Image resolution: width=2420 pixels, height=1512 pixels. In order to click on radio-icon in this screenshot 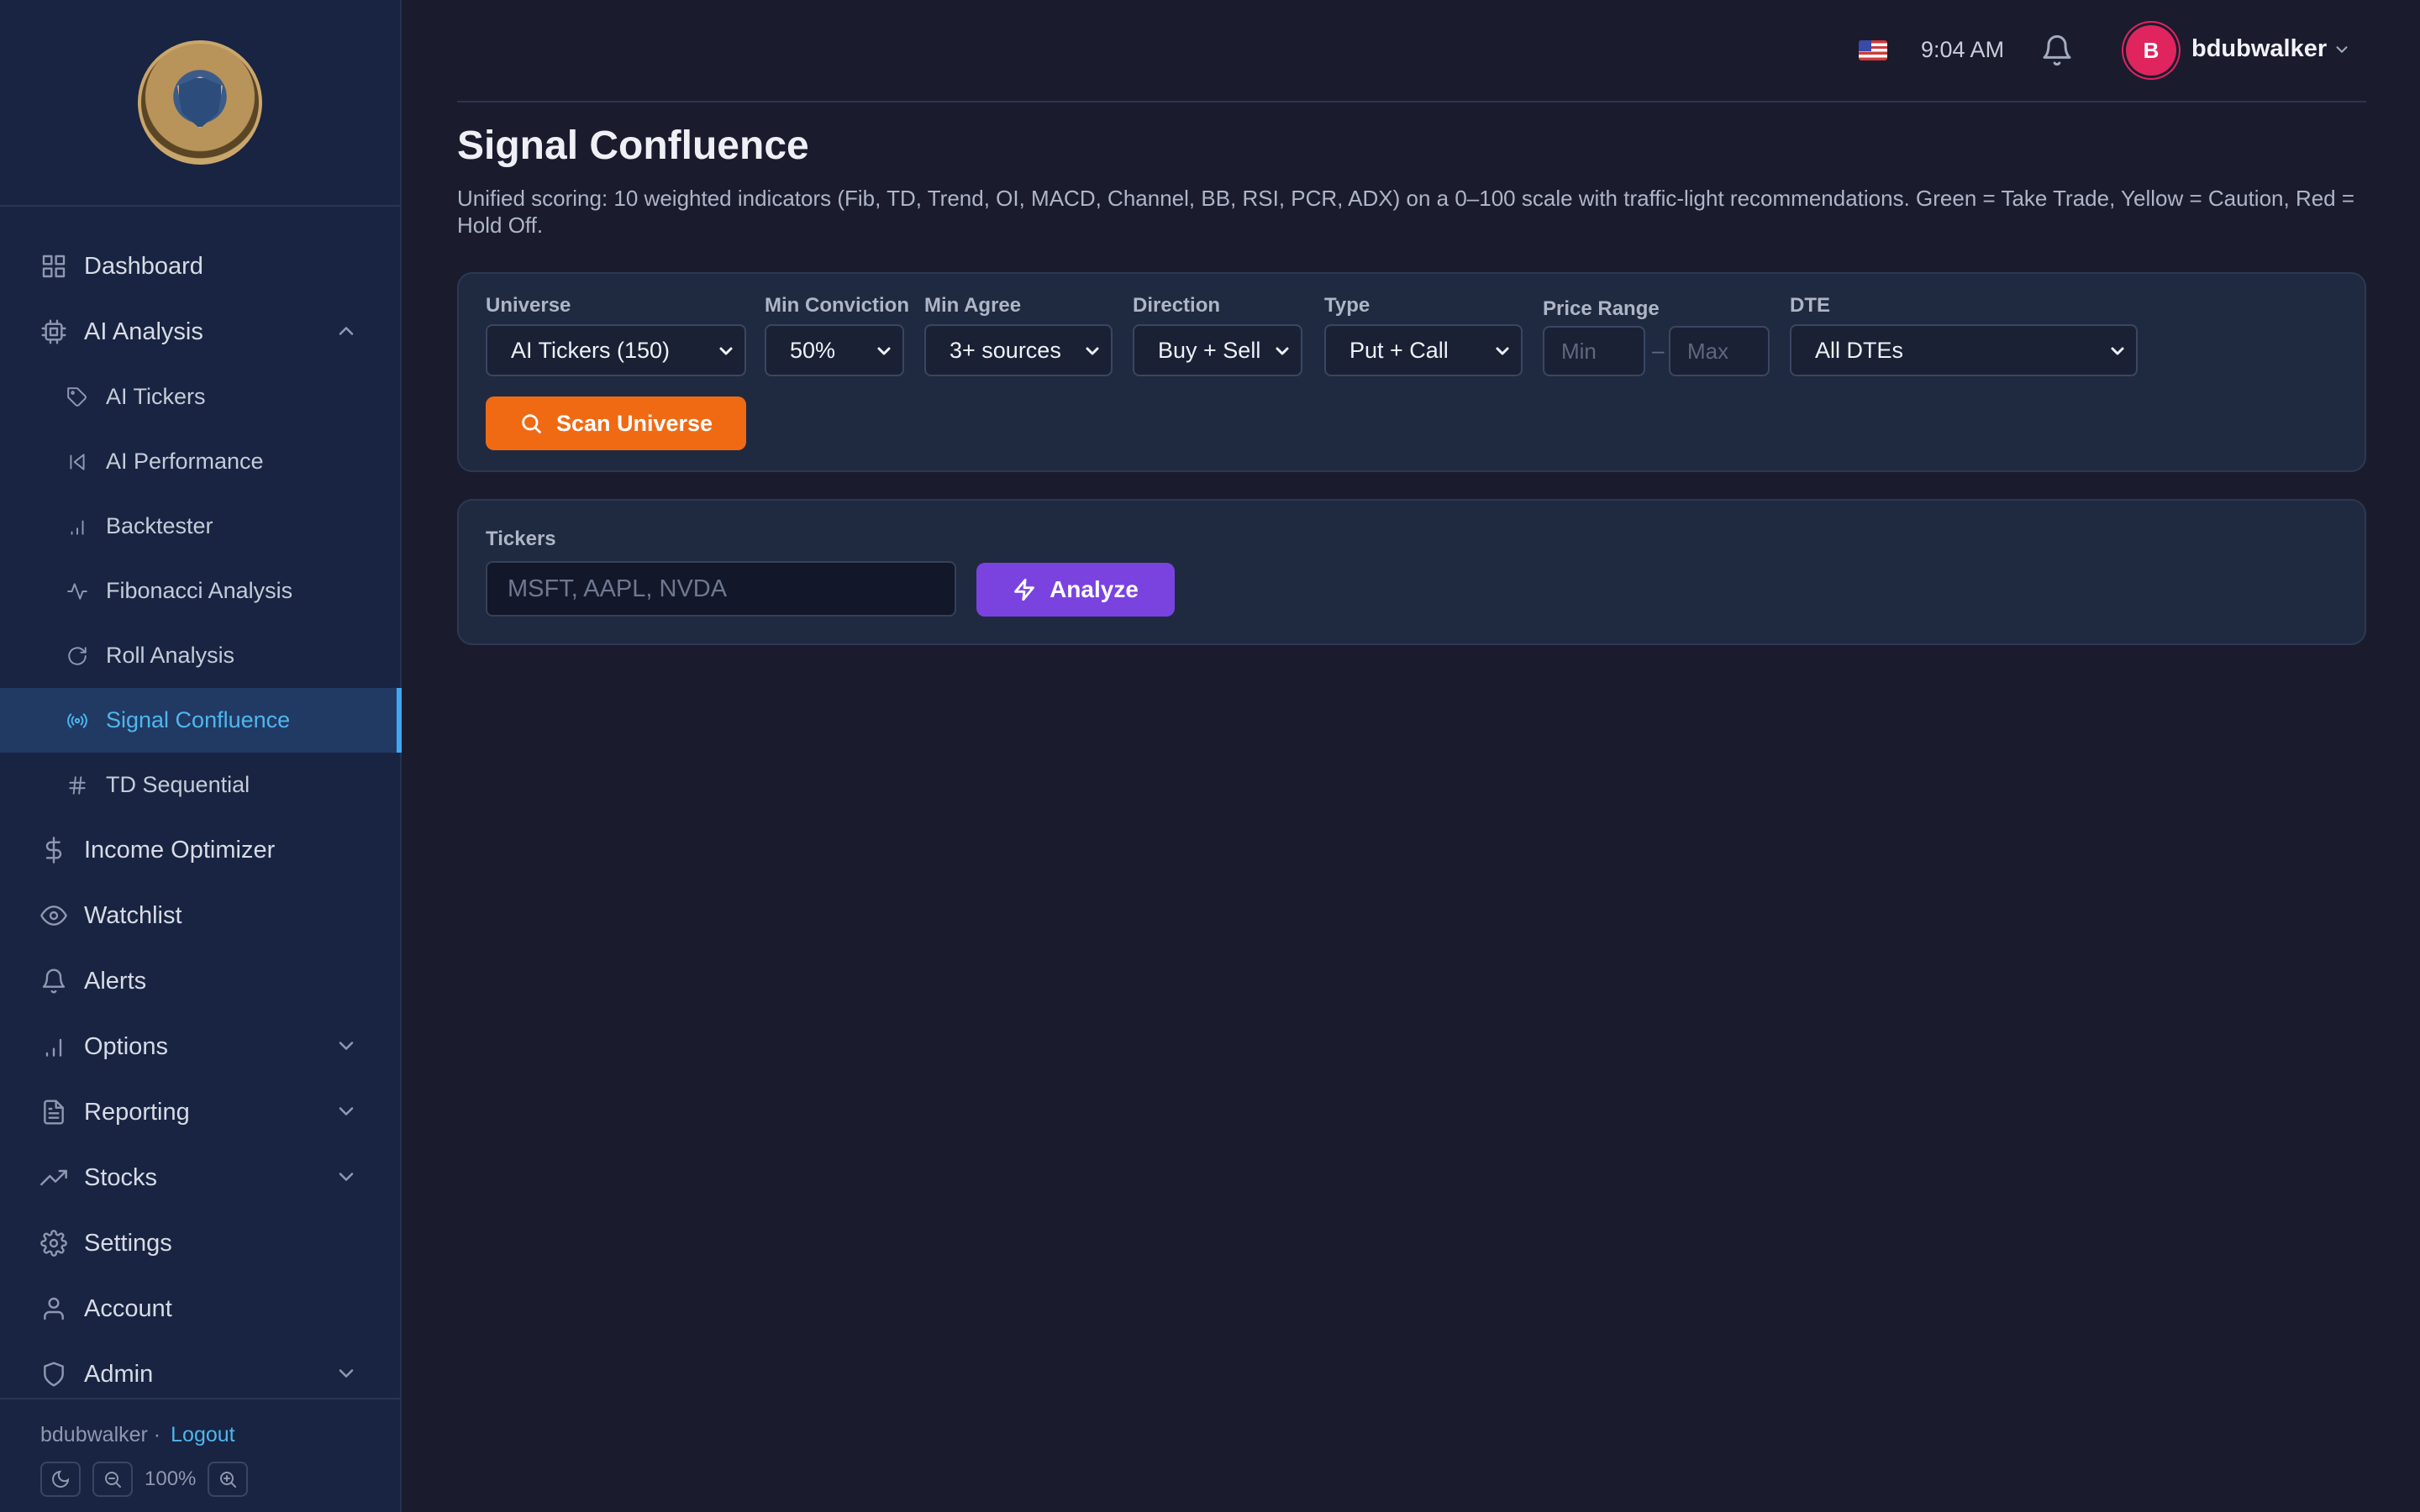, I will do `click(77, 720)`.